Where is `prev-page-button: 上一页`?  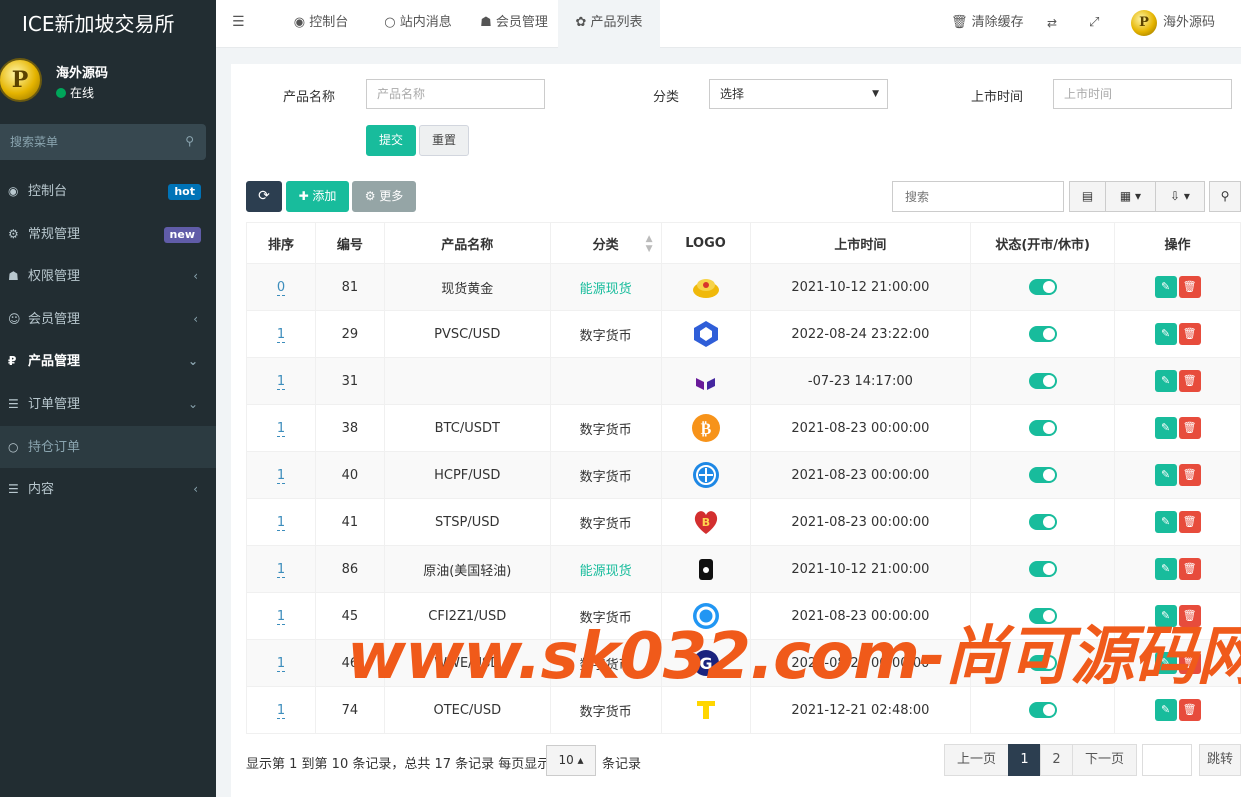 prev-page-button: 上一页 is located at coordinates (976, 760).